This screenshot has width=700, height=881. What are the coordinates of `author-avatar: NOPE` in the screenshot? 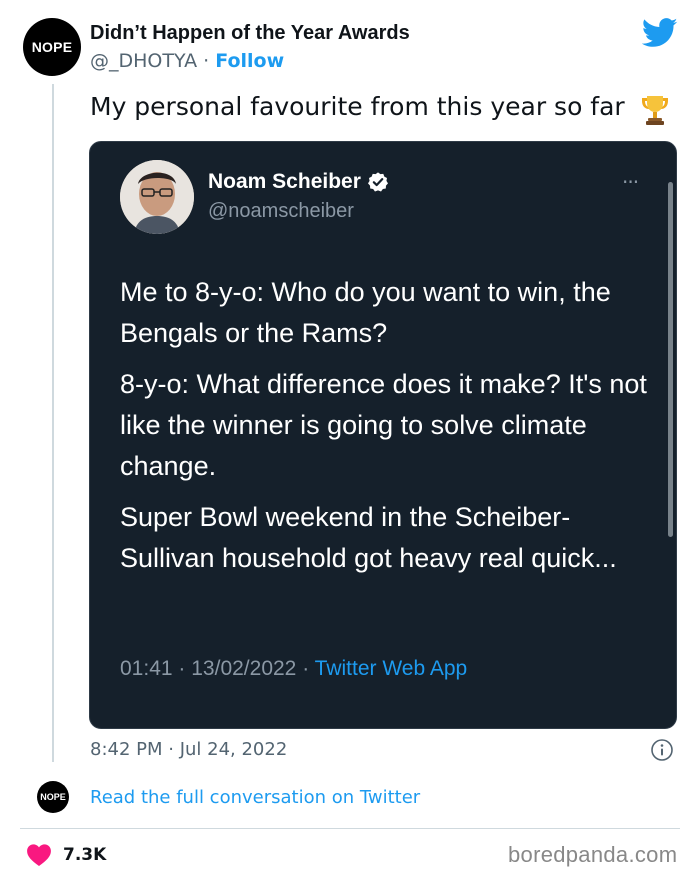 It's located at (52, 47).